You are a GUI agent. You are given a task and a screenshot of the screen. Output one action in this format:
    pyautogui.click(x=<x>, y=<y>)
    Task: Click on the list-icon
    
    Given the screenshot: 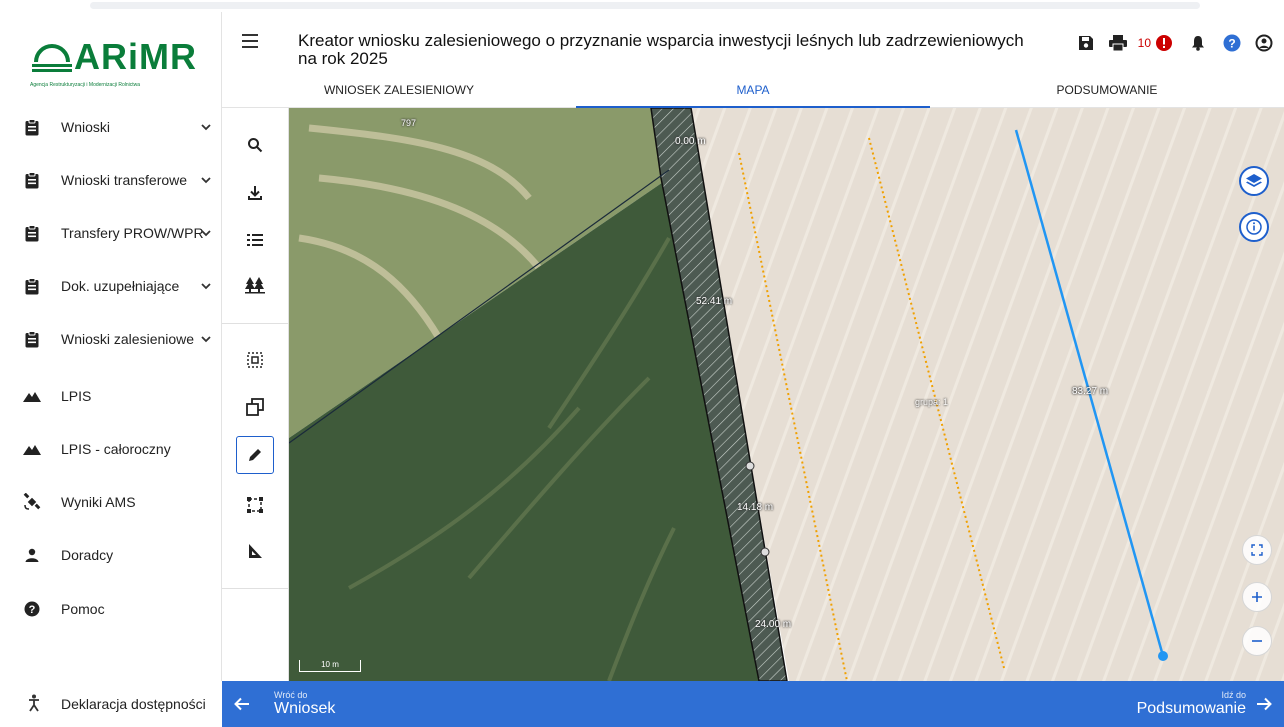 What is the action you would take?
    pyautogui.click(x=255, y=240)
    